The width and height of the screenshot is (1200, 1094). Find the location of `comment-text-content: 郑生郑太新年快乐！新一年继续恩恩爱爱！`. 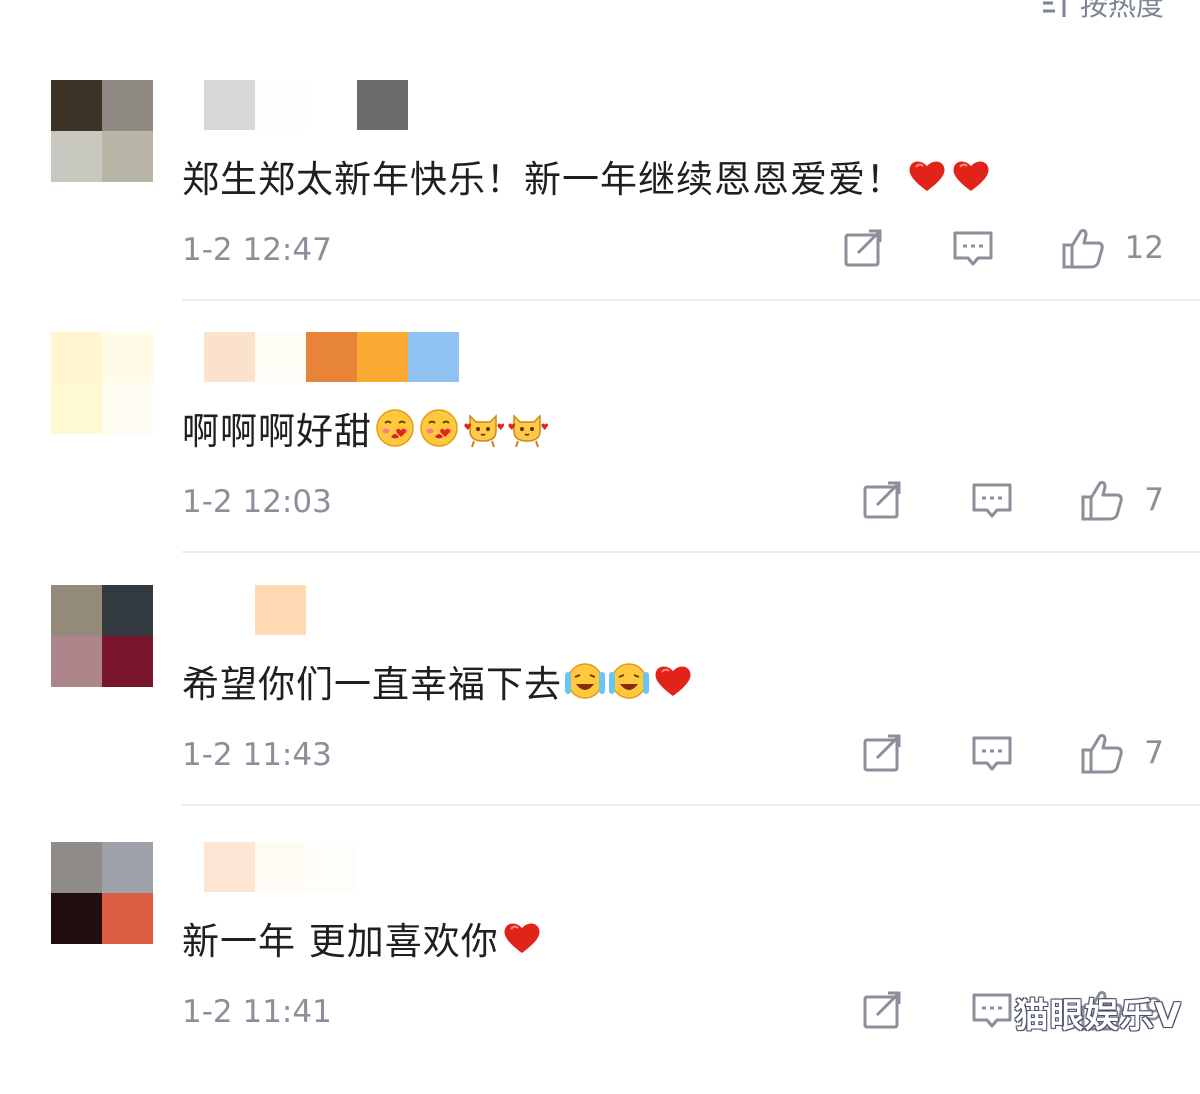

comment-text-content: 郑生郑太新年快乐！新一年继续恩恩爱爱！ is located at coordinates (543, 179).